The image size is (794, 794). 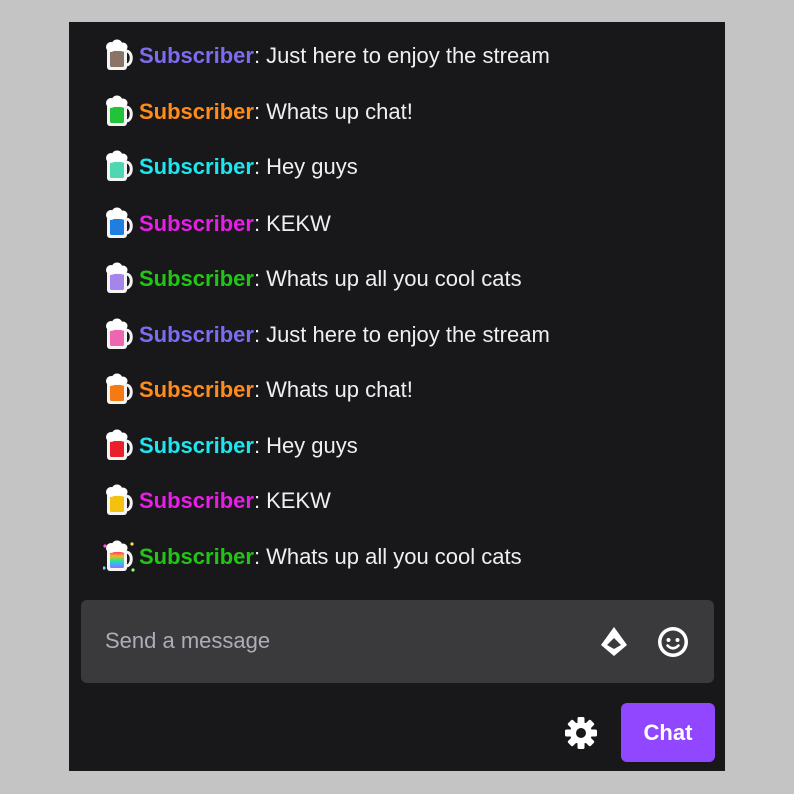 I want to click on chat-input-box, so click(x=397, y=641).